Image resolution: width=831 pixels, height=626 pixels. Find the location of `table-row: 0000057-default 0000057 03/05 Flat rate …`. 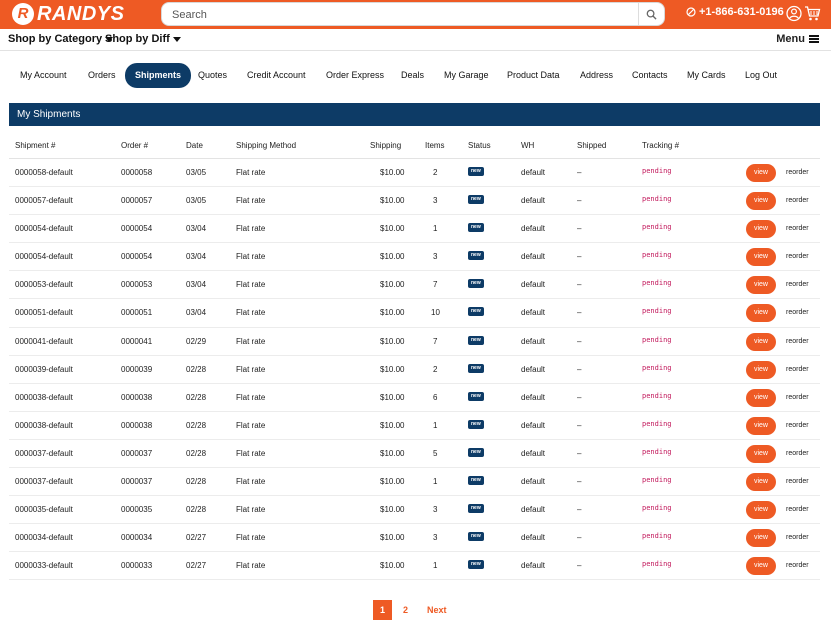

table-row: 0000057-default 0000057 03/05 Flat rate … is located at coordinates (414, 201).